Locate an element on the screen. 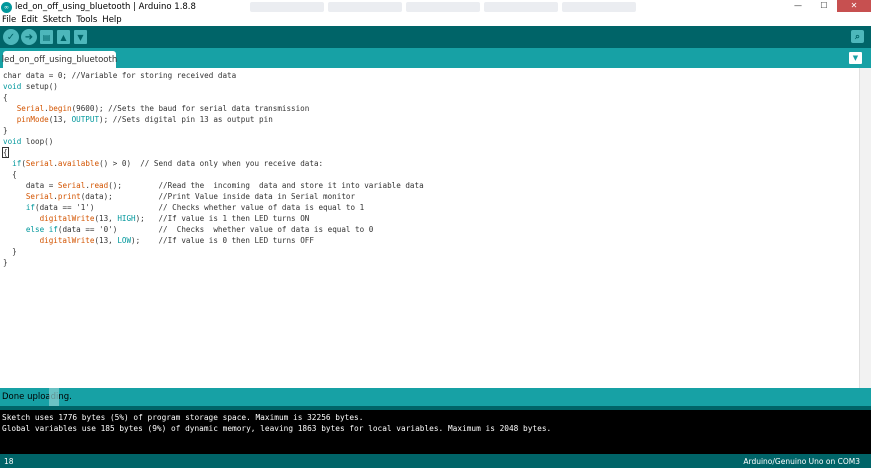  arduino-app-icon: ∞ is located at coordinates (6, 7).